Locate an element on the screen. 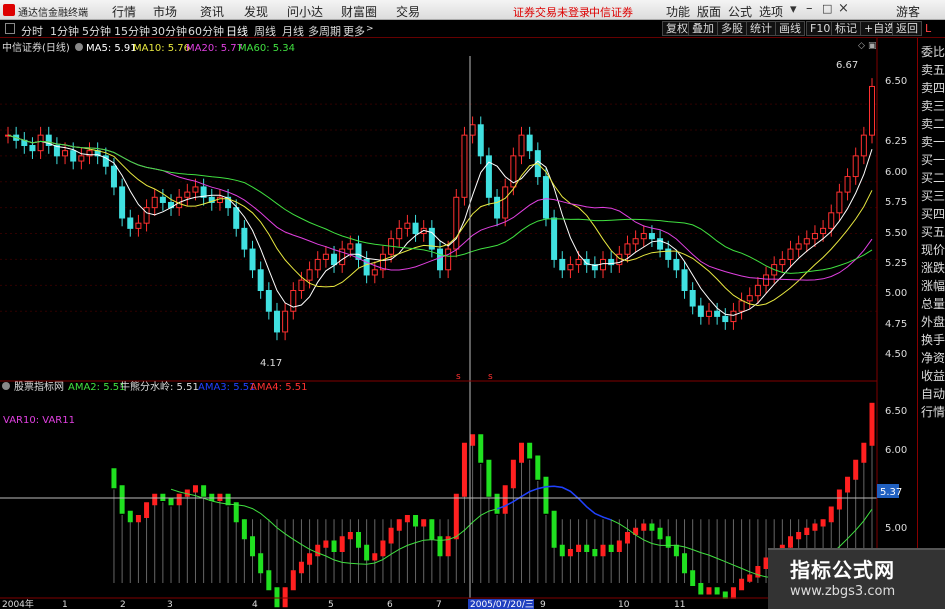 This screenshot has width=945, height=609. side-label: 外盘 is located at coordinates (933, 322).